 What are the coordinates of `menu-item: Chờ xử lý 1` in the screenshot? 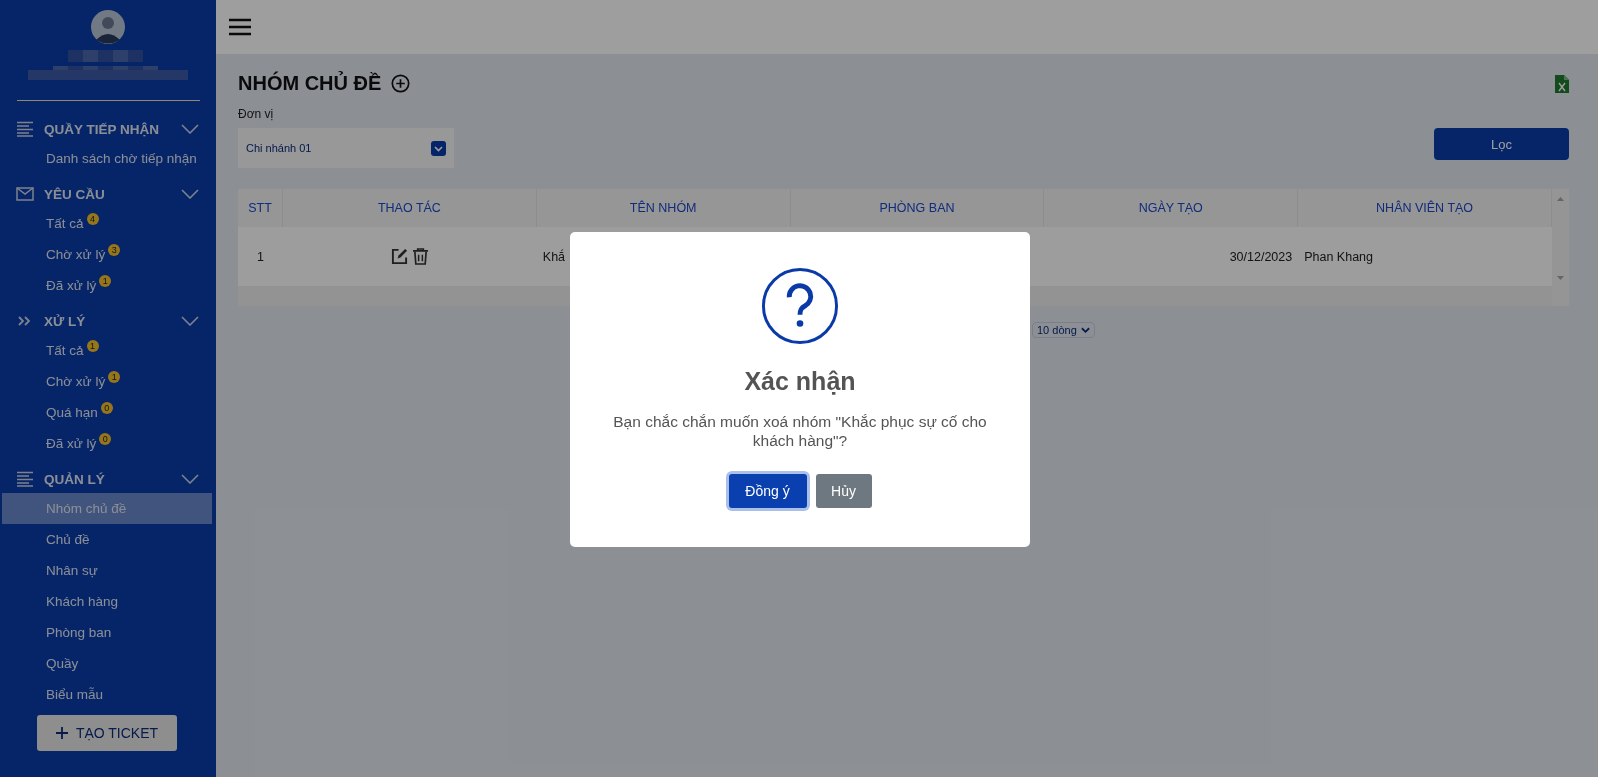 It's located at (107, 381).